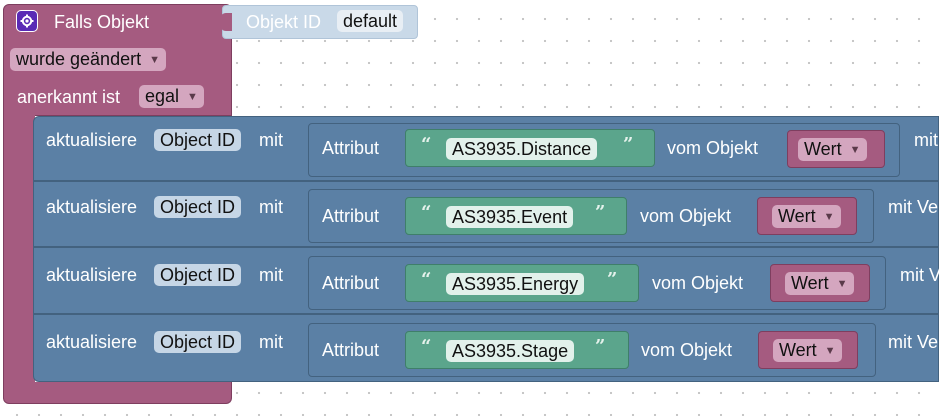 The width and height of the screenshot is (939, 416). I want to click on object-id-label: Objekt ID, so click(284, 22).